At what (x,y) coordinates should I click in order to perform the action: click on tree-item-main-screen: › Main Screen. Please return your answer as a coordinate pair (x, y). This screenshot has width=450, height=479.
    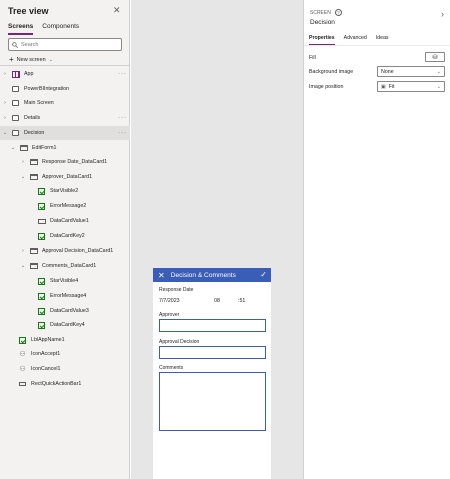
    Looking at the image, I should click on (65, 103).